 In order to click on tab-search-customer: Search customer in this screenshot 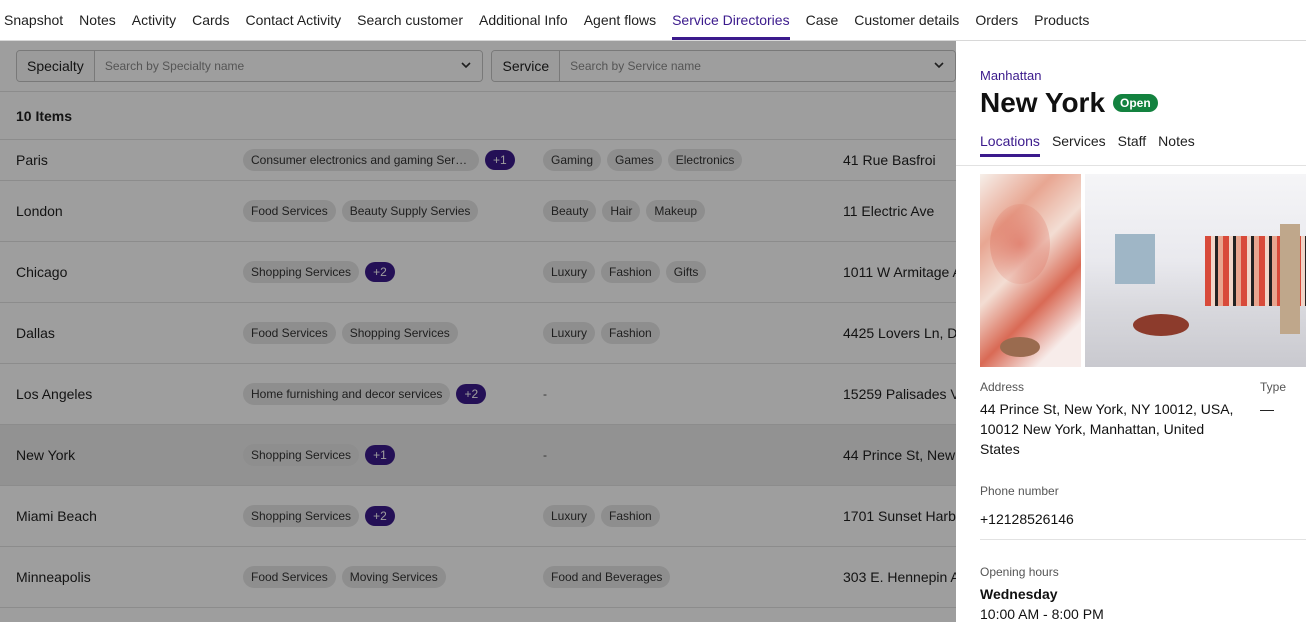, I will do `click(410, 20)`.